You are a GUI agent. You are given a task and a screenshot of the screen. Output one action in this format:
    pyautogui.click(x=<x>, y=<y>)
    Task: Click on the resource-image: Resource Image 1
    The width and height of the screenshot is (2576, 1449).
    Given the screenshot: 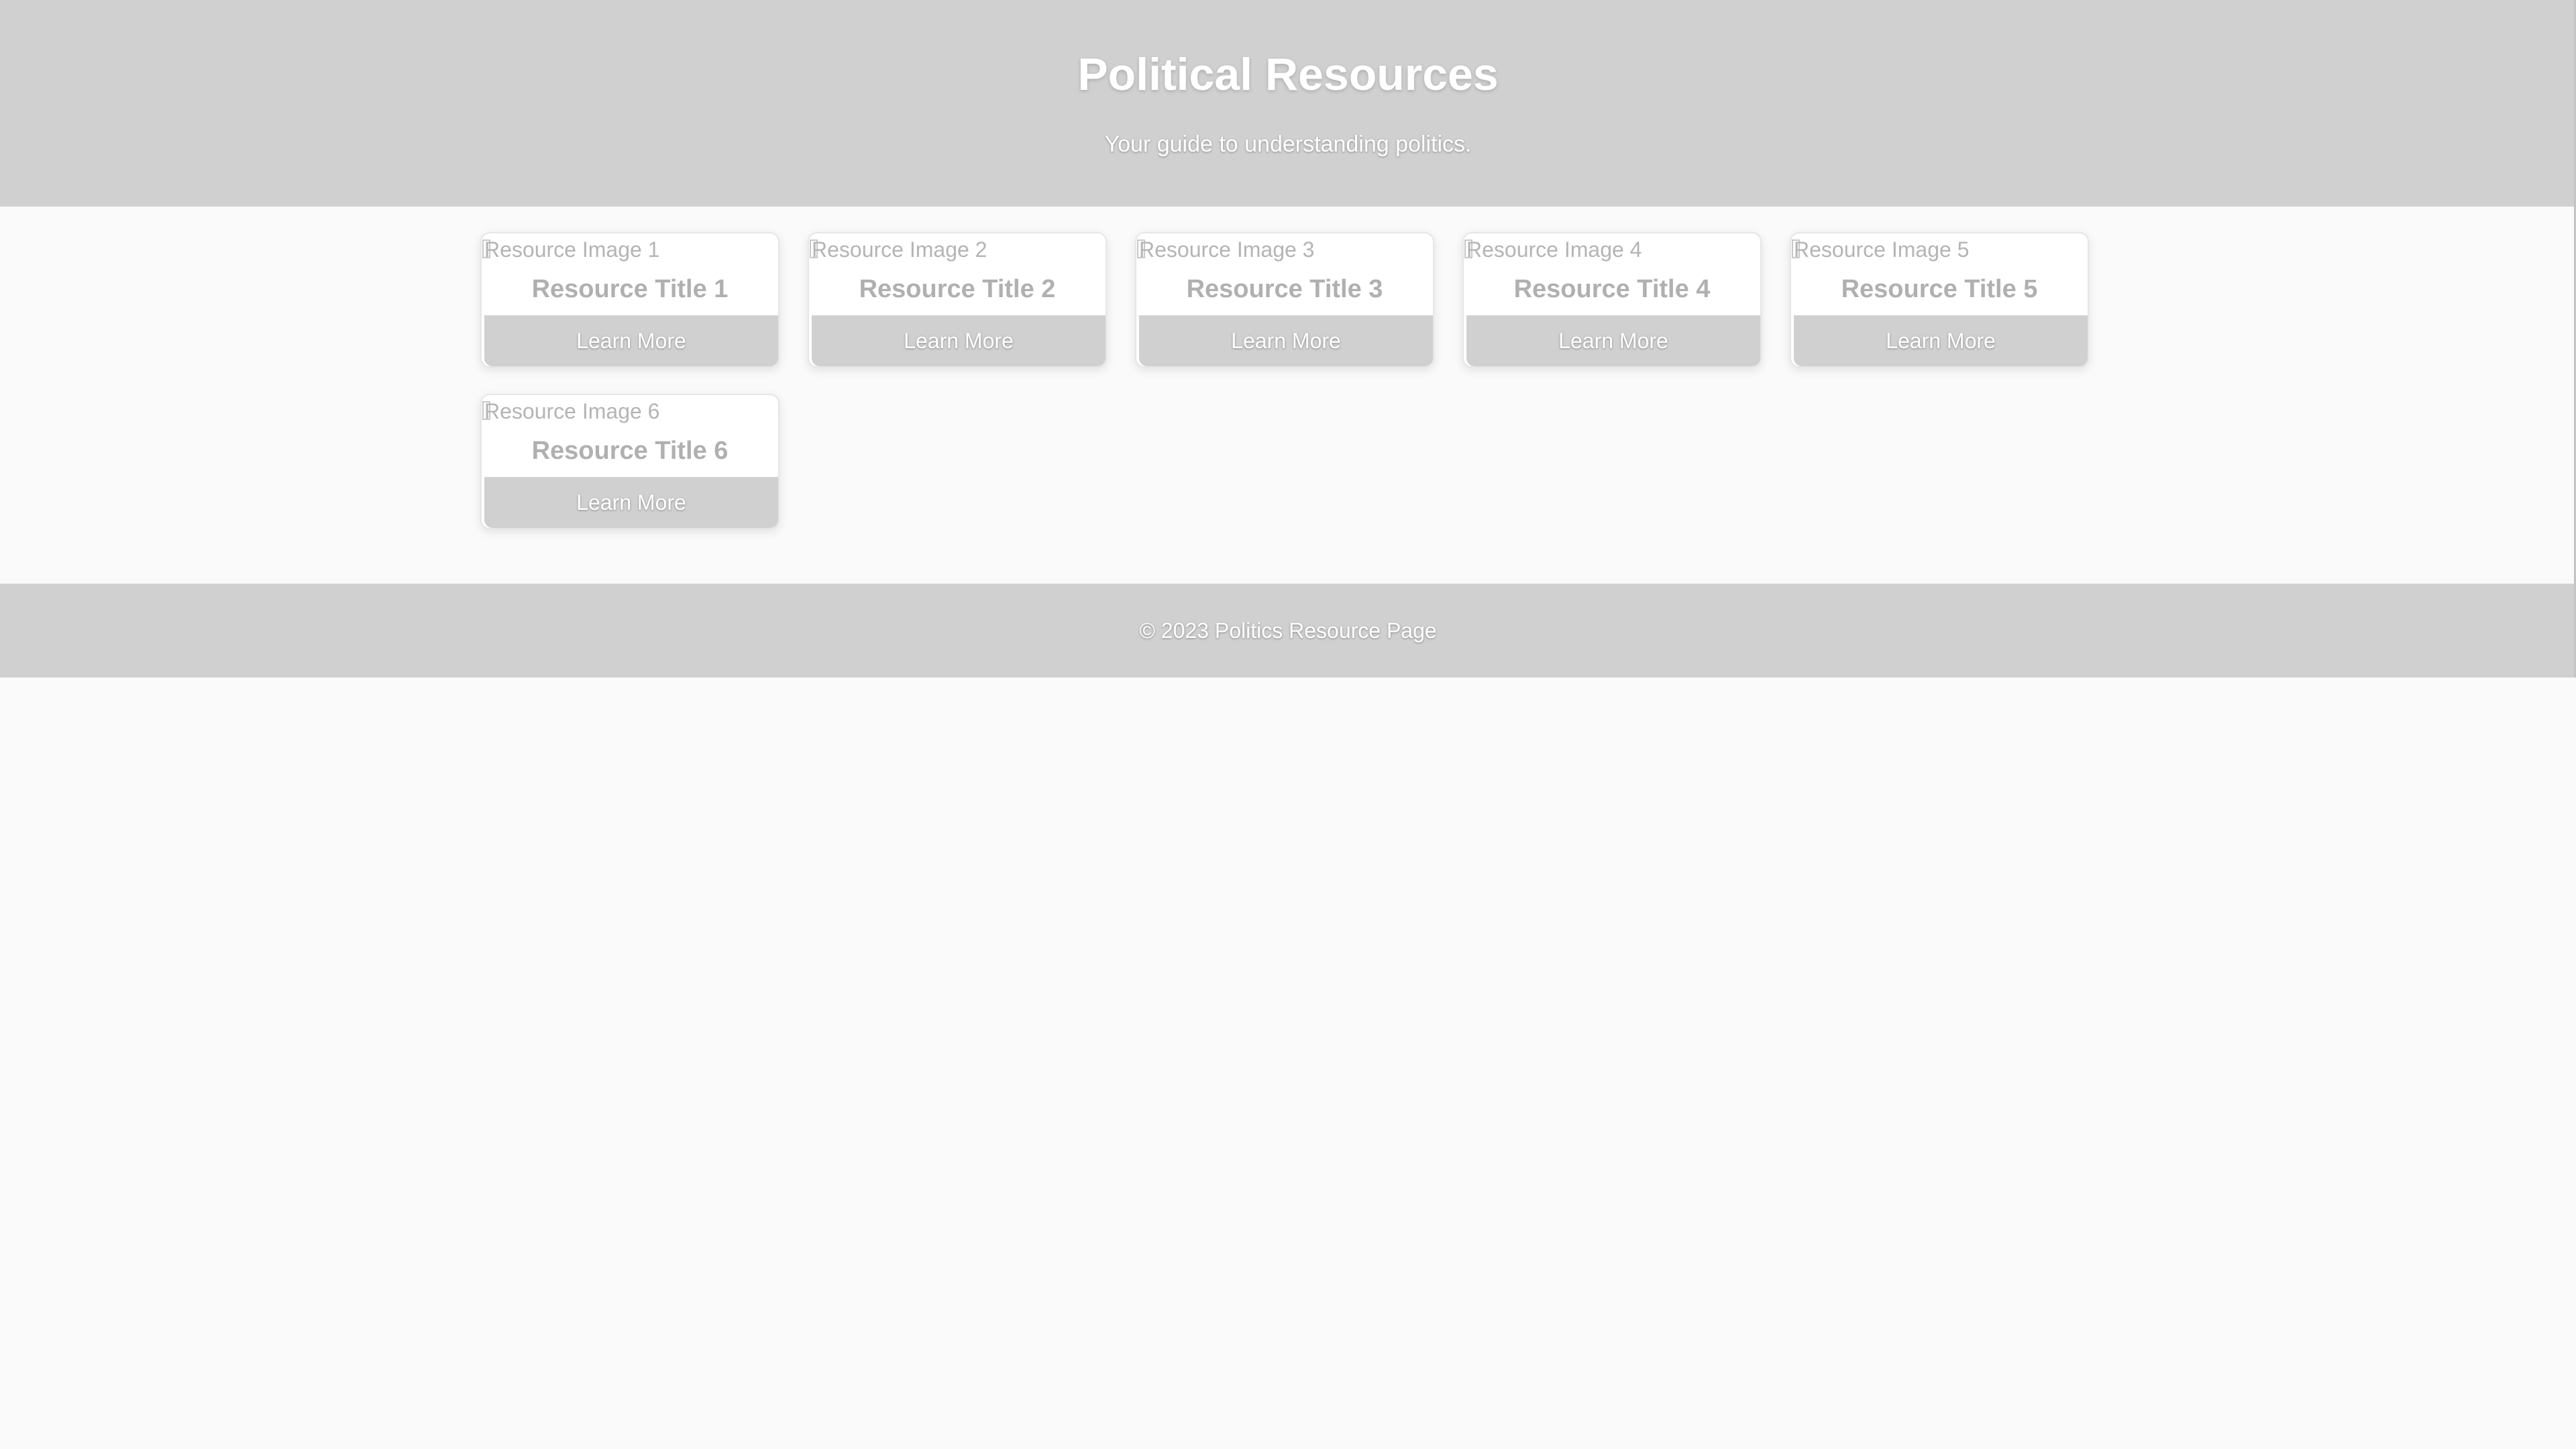 What is the action you would take?
    pyautogui.click(x=572, y=249)
    